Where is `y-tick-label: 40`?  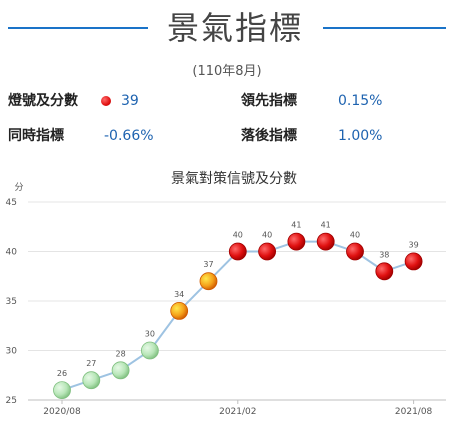 y-tick-label: 40 is located at coordinates (12, 253).